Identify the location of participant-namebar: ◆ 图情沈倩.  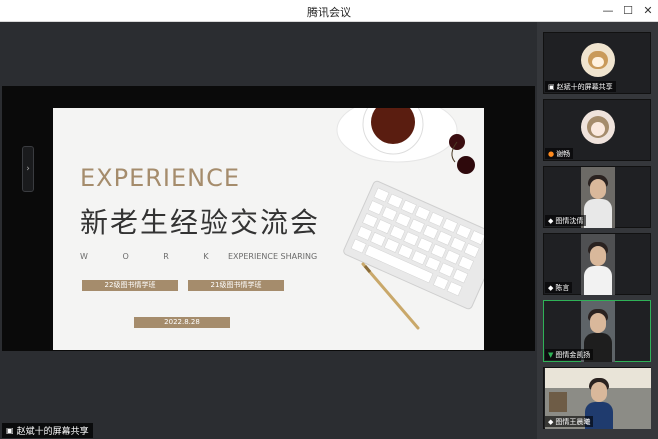
(566, 220).